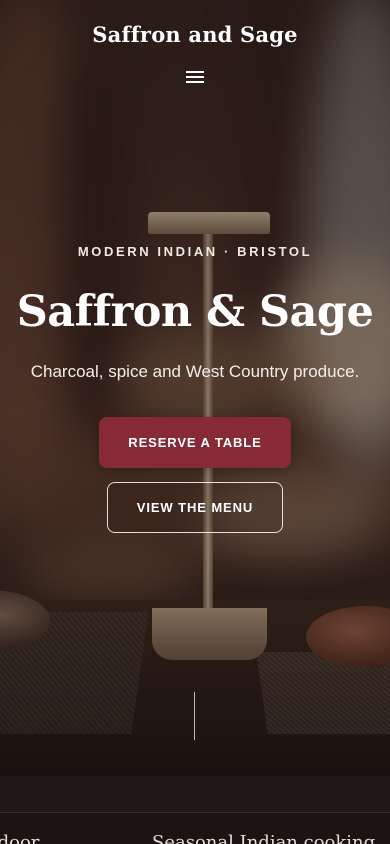  Describe the element at coordinates (20, 838) in the screenshot. I see `highlight-item: ndoor` at that location.